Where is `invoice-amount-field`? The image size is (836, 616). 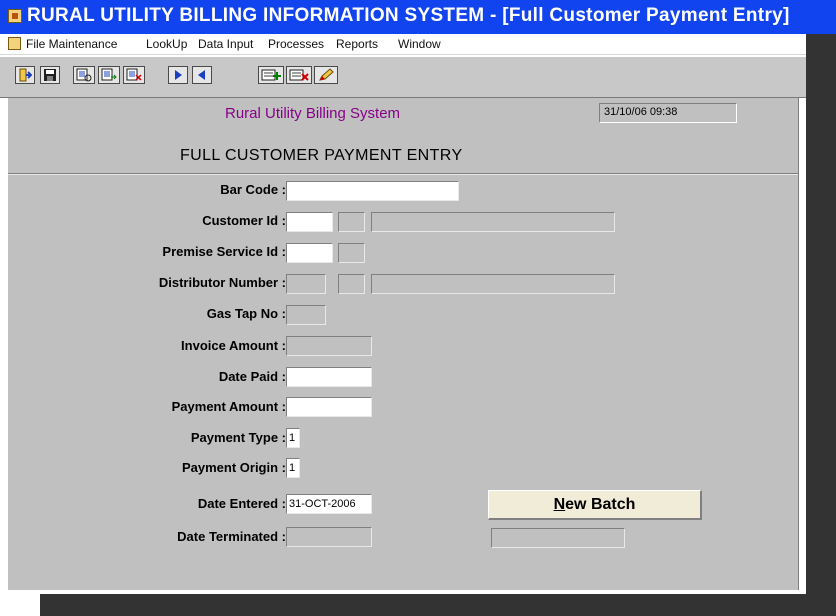 invoice-amount-field is located at coordinates (329, 346).